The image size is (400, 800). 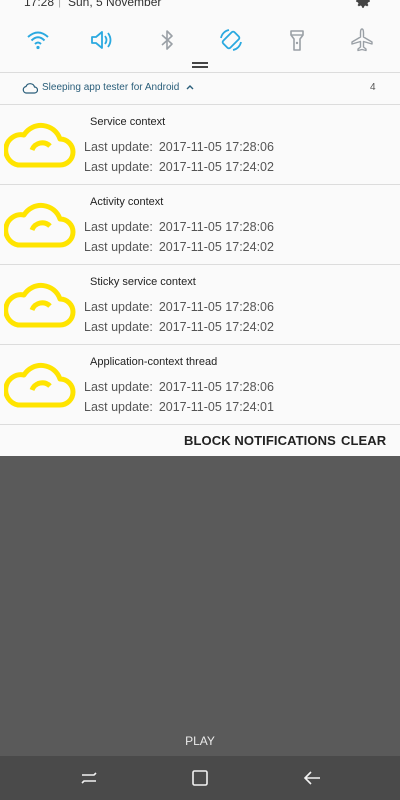 I want to click on notification-actions: BLOCK NOTIFICATIONS CLEAR, so click(x=200, y=440).